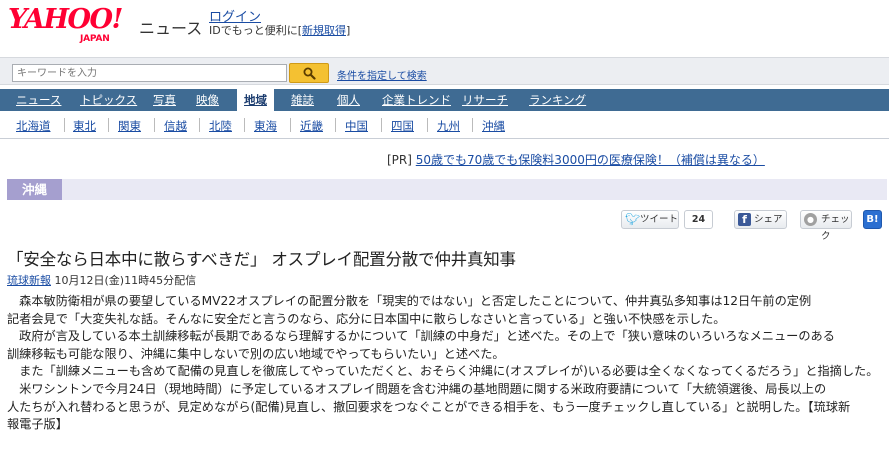  Describe the element at coordinates (311, 126) in the screenshot. I see `region-kinki: 近畿` at that location.